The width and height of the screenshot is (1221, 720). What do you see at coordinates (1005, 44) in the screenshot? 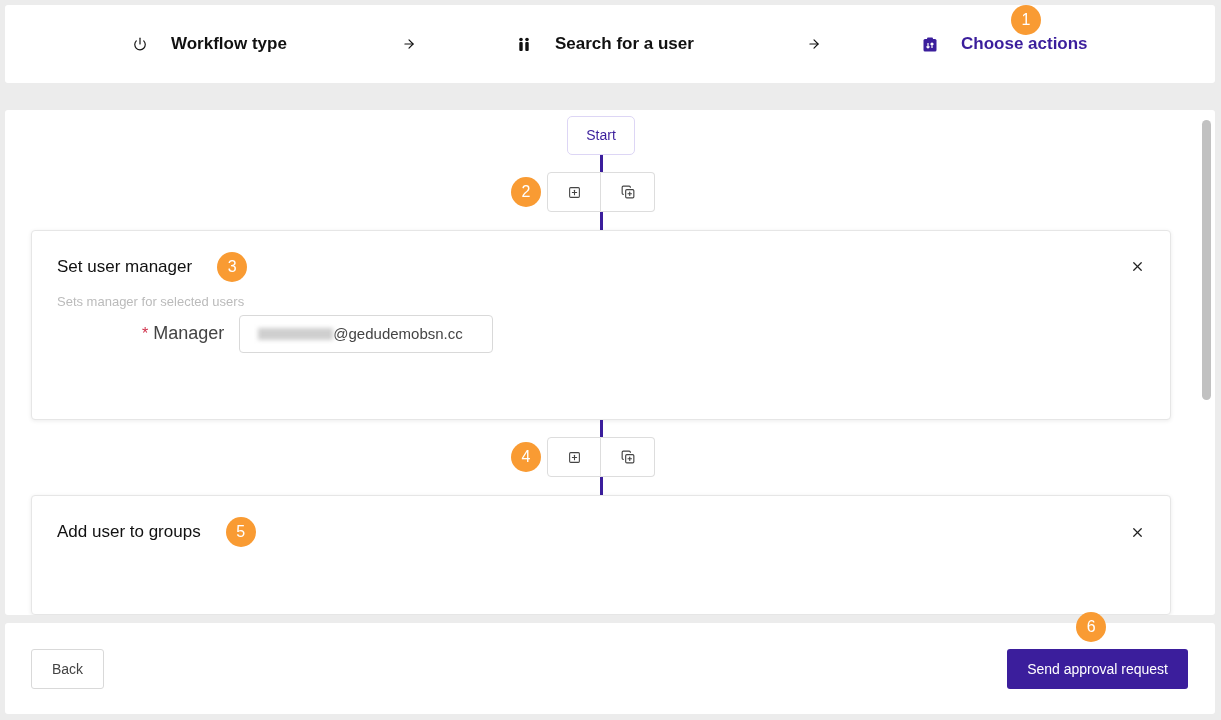
I see `step-tab: Choose actions` at bounding box center [1005, 44].